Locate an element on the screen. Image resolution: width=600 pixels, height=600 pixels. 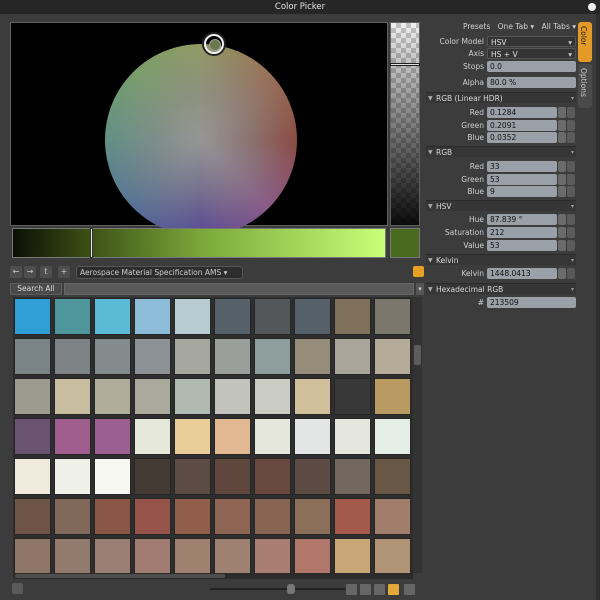
section-kelvin: ▼ Kelvin ▾ is located at coordinates (501, 259).